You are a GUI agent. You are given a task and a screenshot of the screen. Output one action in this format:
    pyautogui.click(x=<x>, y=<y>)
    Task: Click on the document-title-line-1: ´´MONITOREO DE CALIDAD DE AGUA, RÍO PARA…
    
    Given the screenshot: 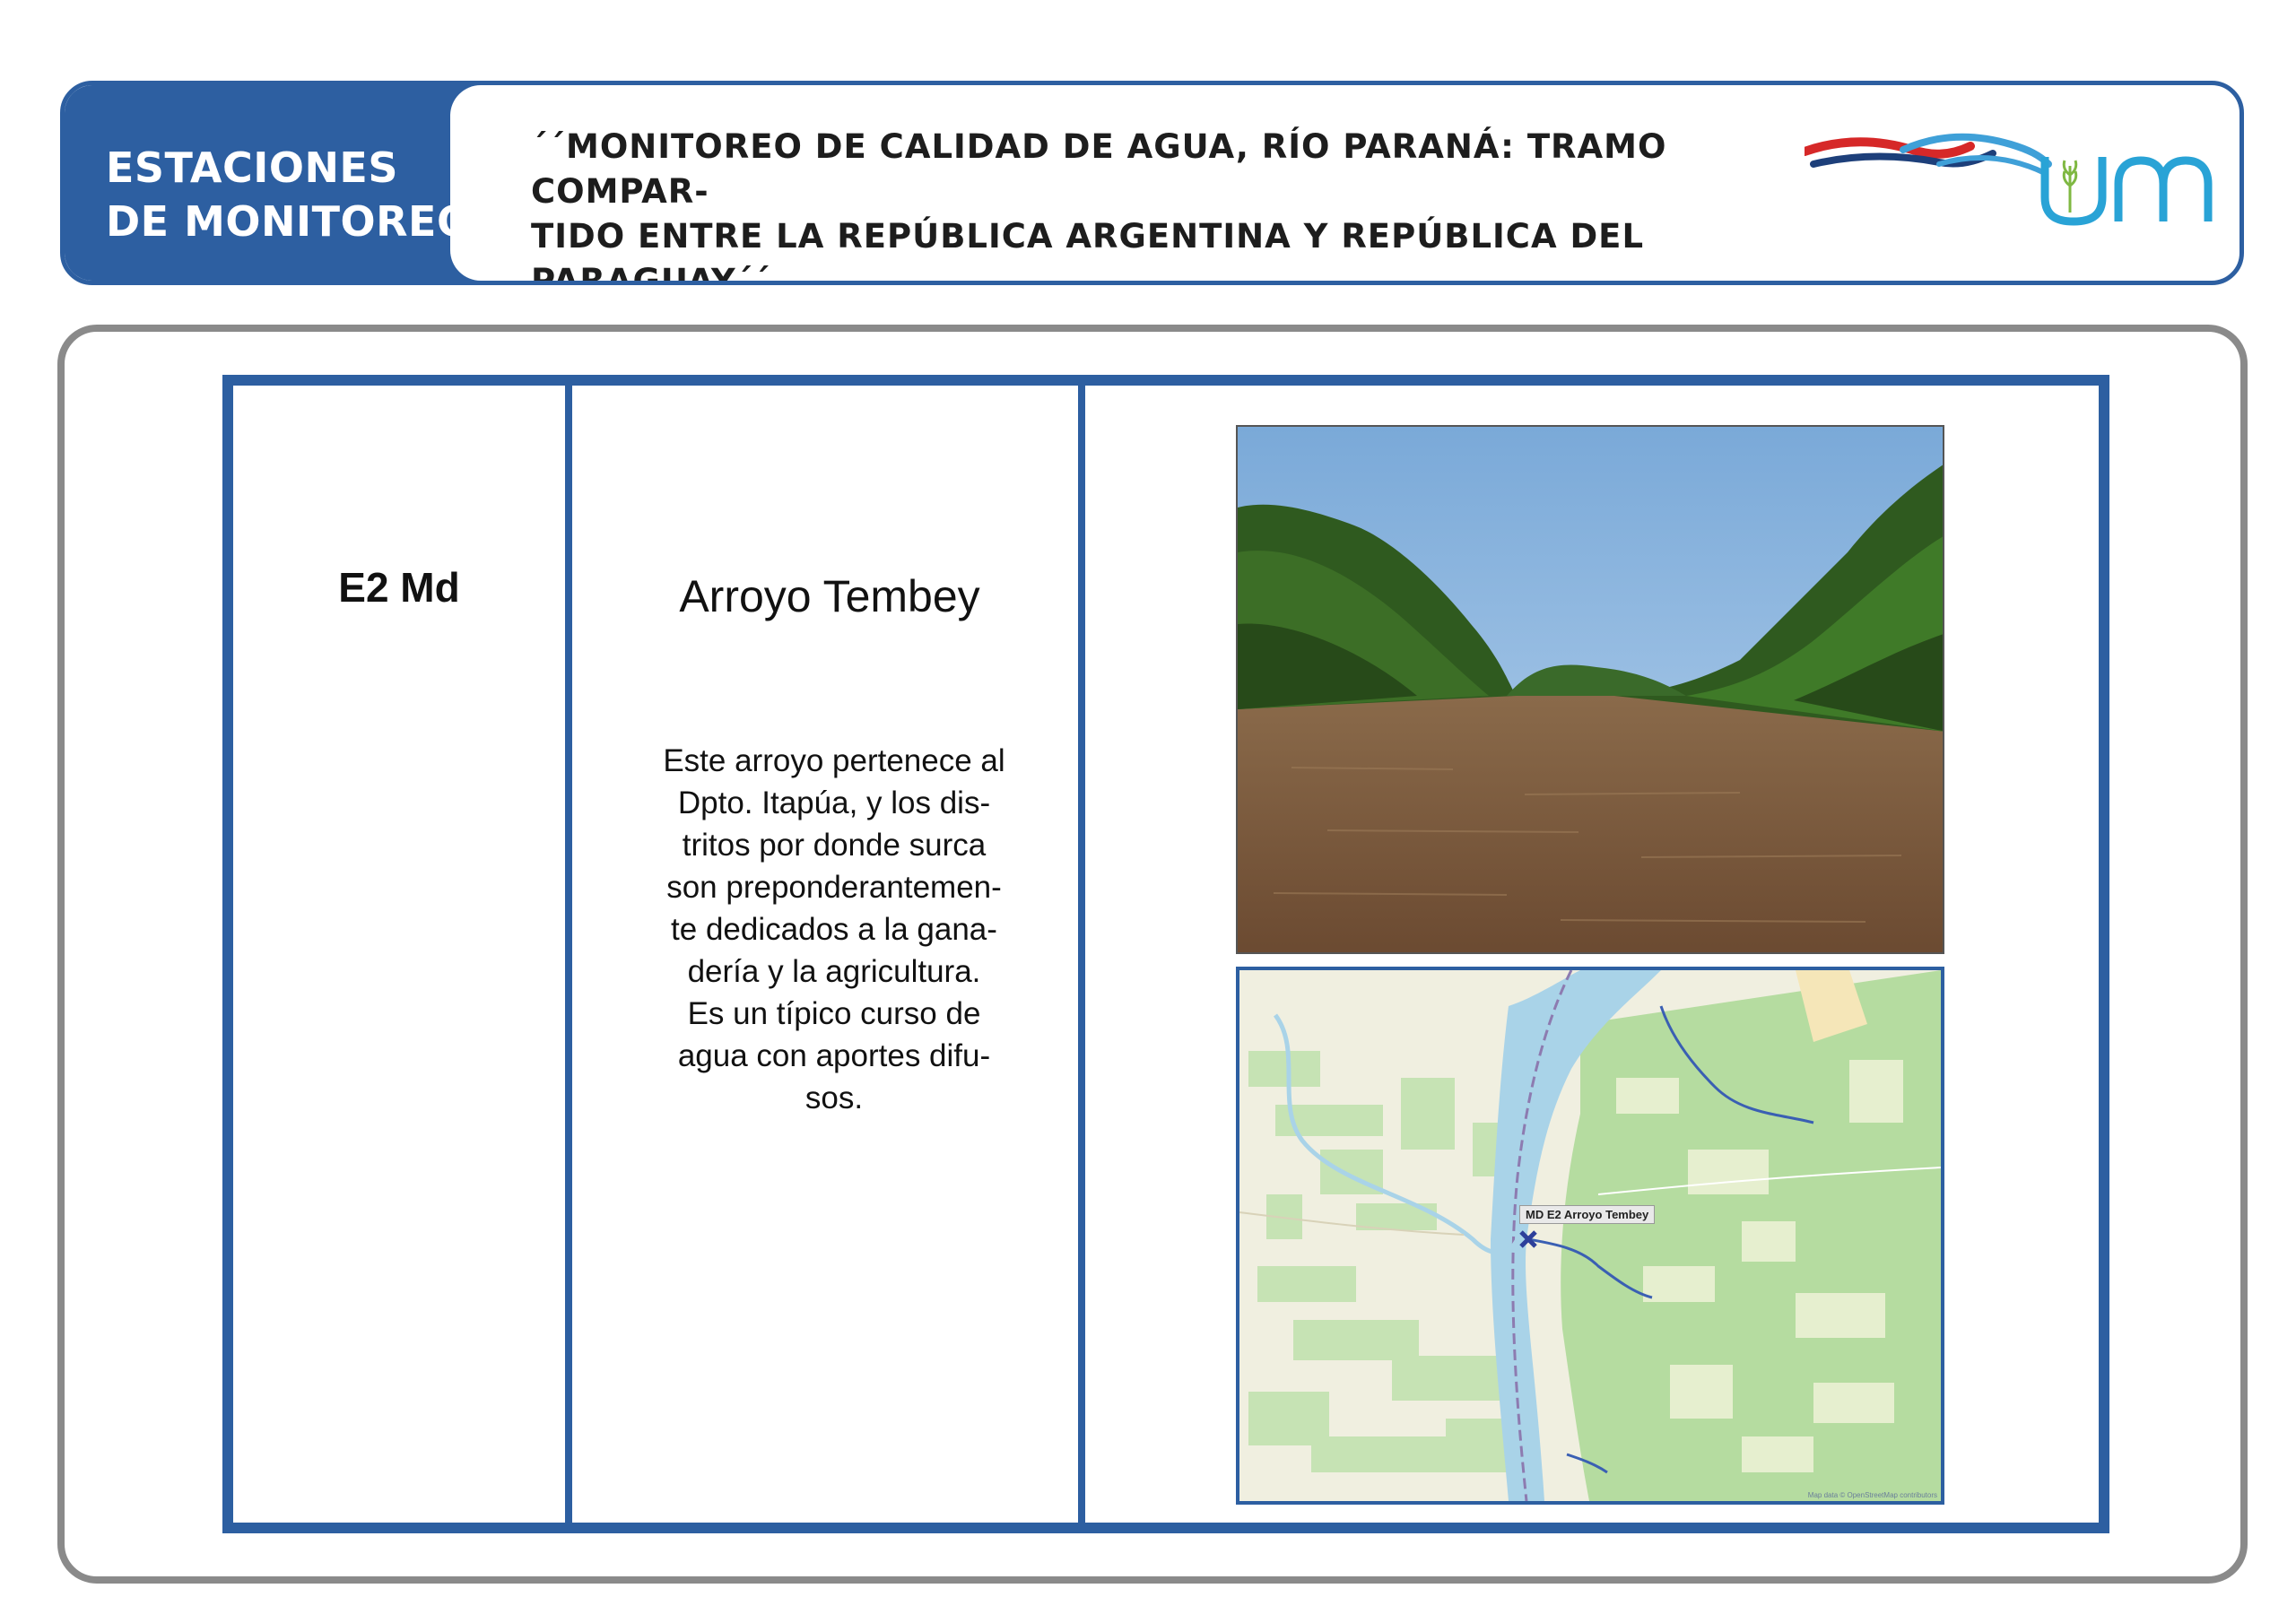 What is the action you would take?
    pyautogui.click(x=1099, y=169)
    